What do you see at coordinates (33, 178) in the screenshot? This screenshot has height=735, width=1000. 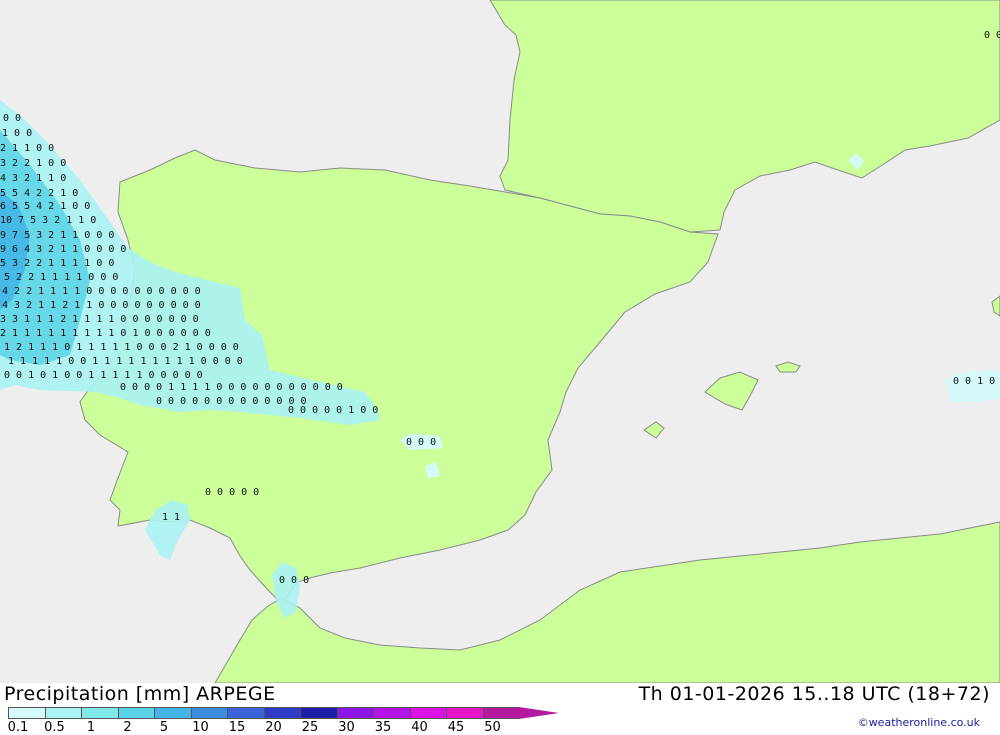 I see `precip-label: 4 3 2 1 1 0` at bounding box center [33, 178].